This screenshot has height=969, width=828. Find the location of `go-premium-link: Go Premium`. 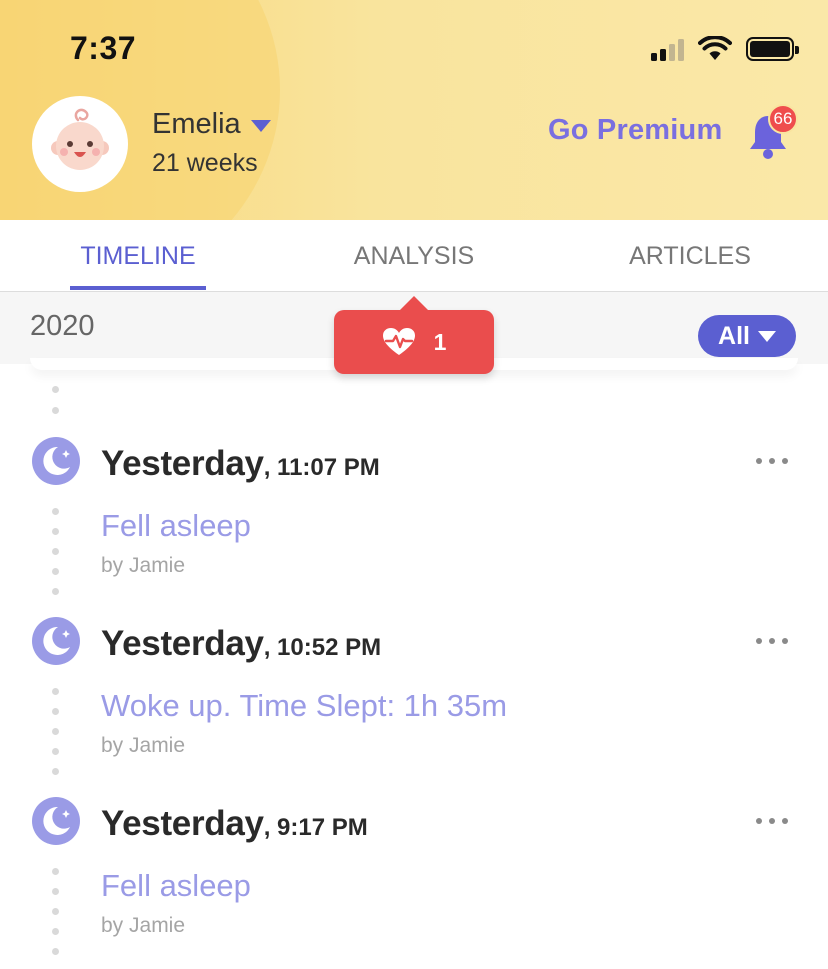

go-premium-link: Go Premium is located at coordinates (635, 130).